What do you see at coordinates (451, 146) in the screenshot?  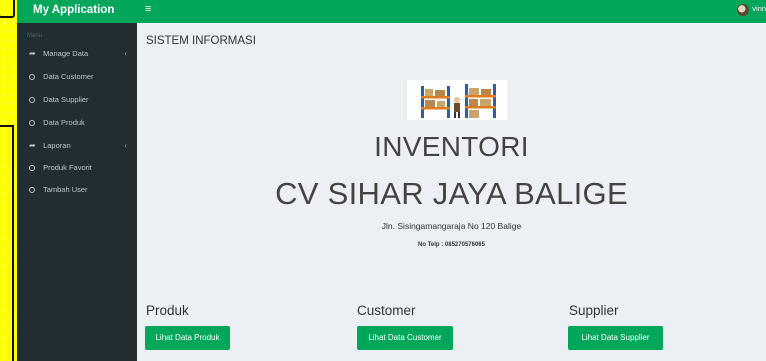 I see `heading-inventori: INVENTORI` at bounding box center [451, 146].